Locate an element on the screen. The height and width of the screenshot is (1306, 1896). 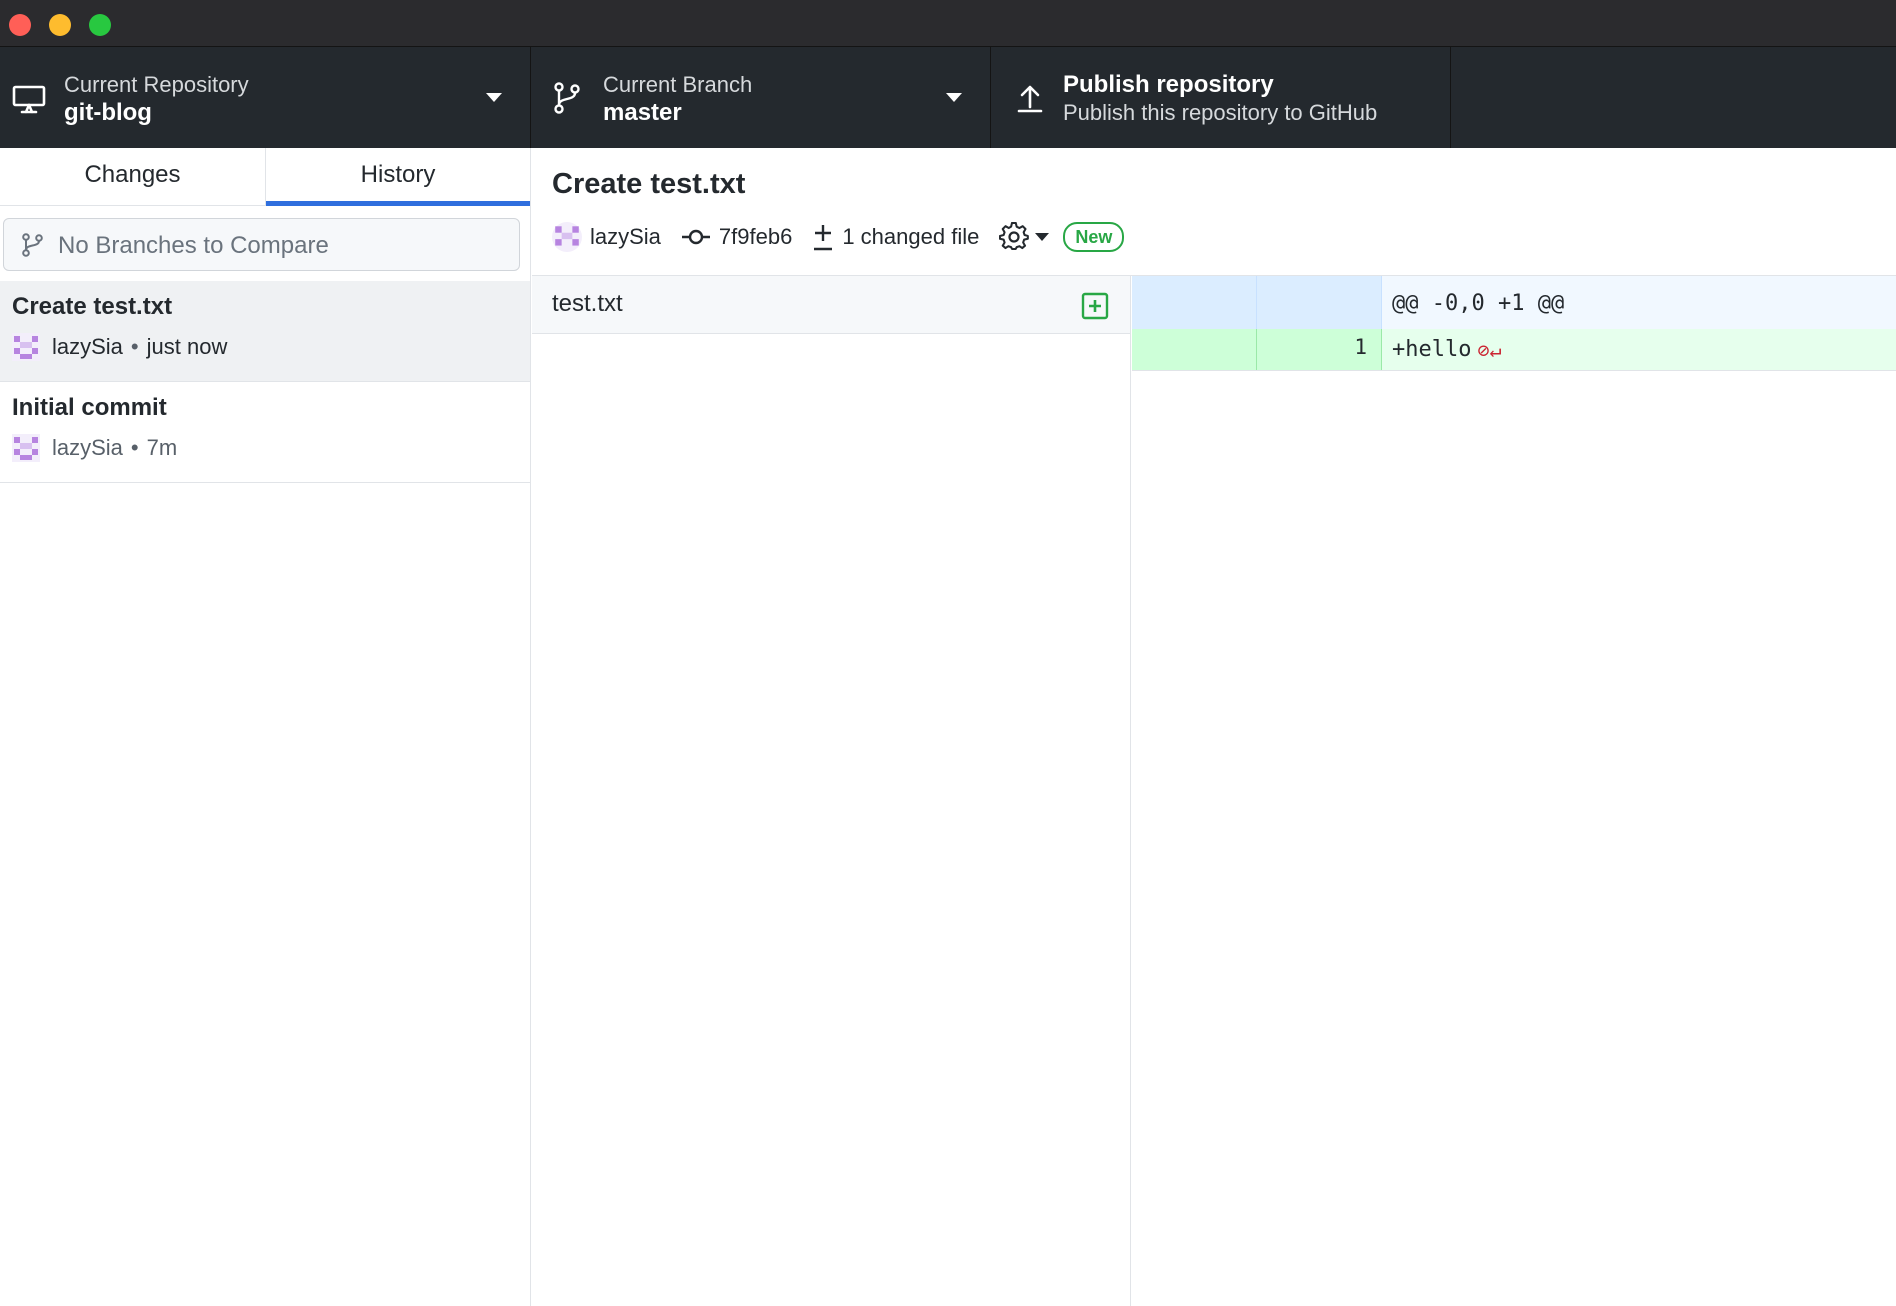
publish-repository-description: Publish this repository to GitHub is located at coordinates (1220, 112).